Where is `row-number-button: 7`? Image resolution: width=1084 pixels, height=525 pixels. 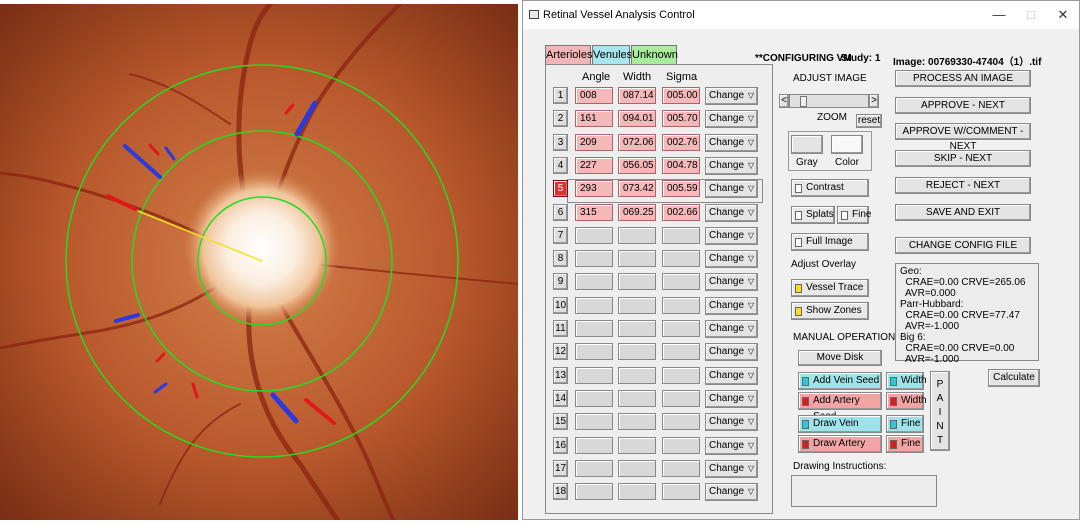
row-number-button: 7 is located at coordinates (560, 235).